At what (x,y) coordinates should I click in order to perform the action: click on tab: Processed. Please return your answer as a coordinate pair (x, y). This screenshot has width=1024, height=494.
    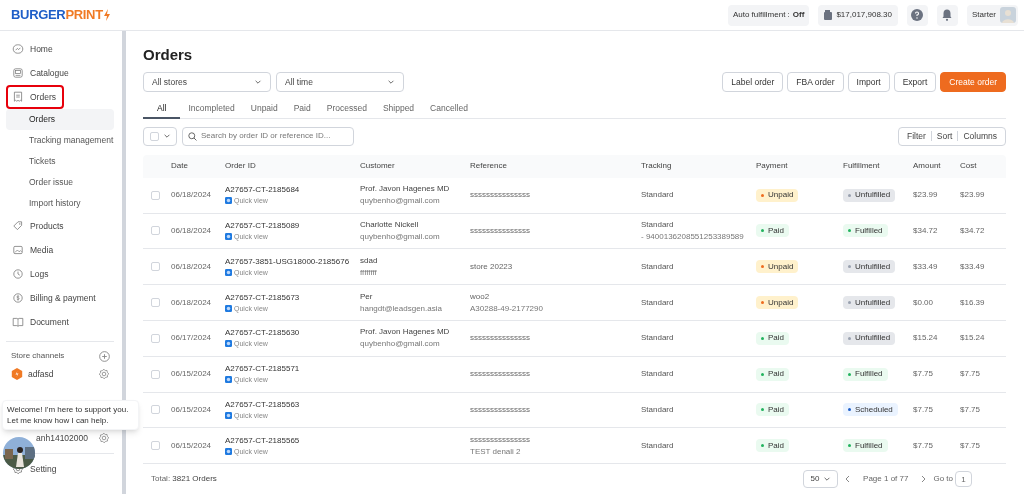
    Looking at the image, I should click on (346, 109).